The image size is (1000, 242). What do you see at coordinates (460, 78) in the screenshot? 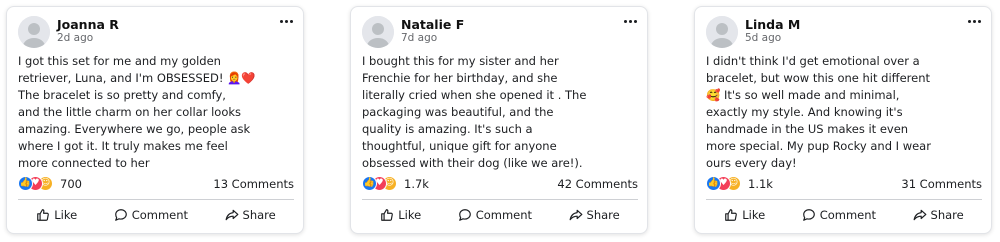
I see `post-text-line: Frenchie for her birthday, and she` at bounding box center [460, 78].